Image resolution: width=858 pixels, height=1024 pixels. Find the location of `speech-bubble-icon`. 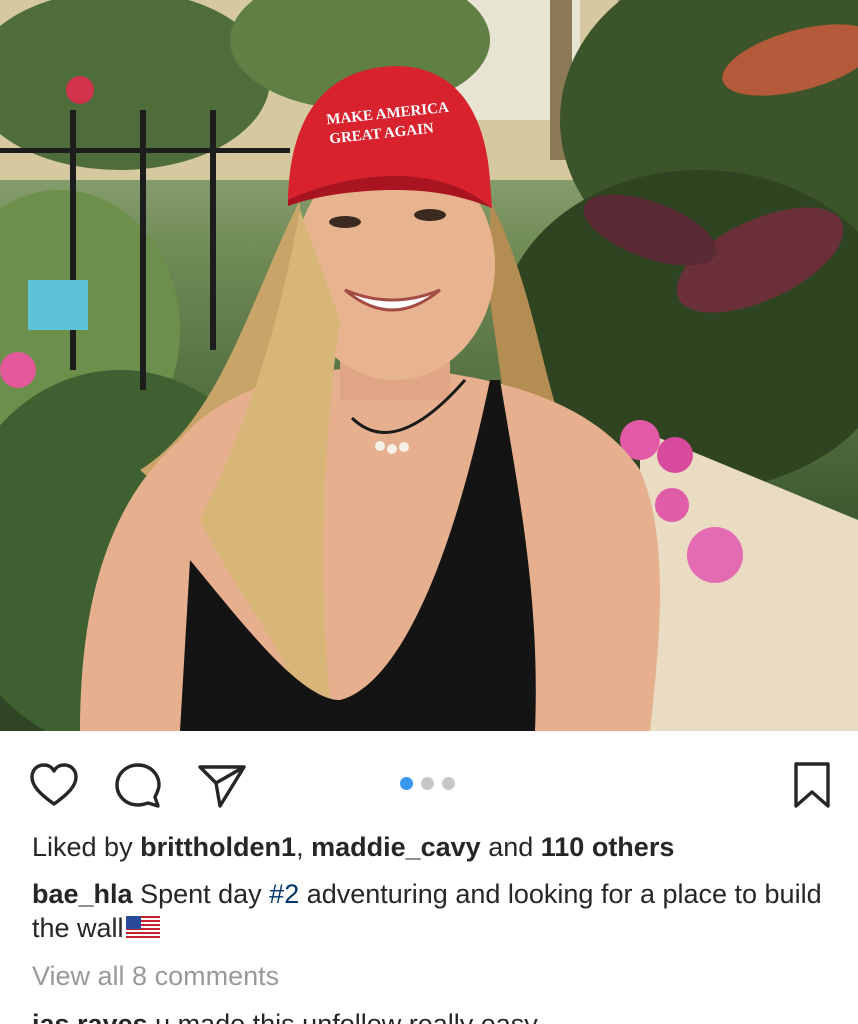

speech-bubble-icon is located at coordinates (138, 786).